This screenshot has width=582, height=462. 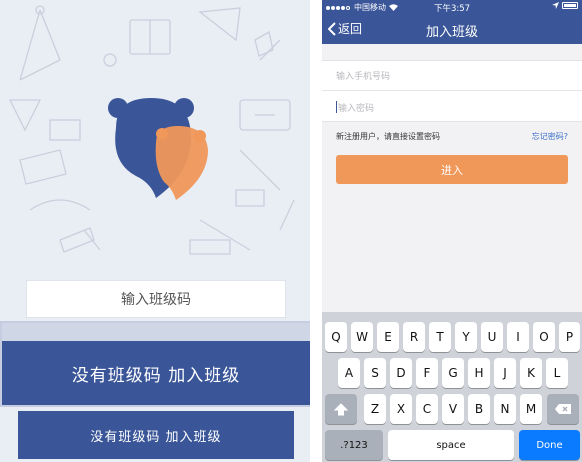 What do you see at coordinates (354, 445) in the screenshot?
I see `numbers-key: .?123` at bounding box center [354, 445].